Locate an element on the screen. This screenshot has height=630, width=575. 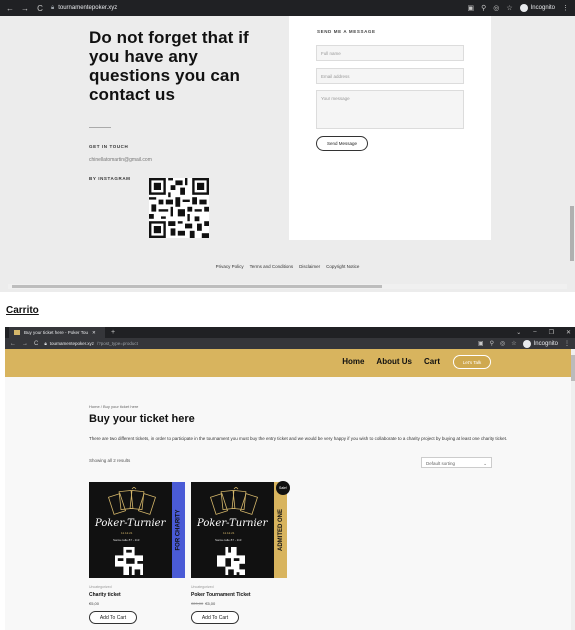
email-input: Email address is located at coordinates (390, 76).